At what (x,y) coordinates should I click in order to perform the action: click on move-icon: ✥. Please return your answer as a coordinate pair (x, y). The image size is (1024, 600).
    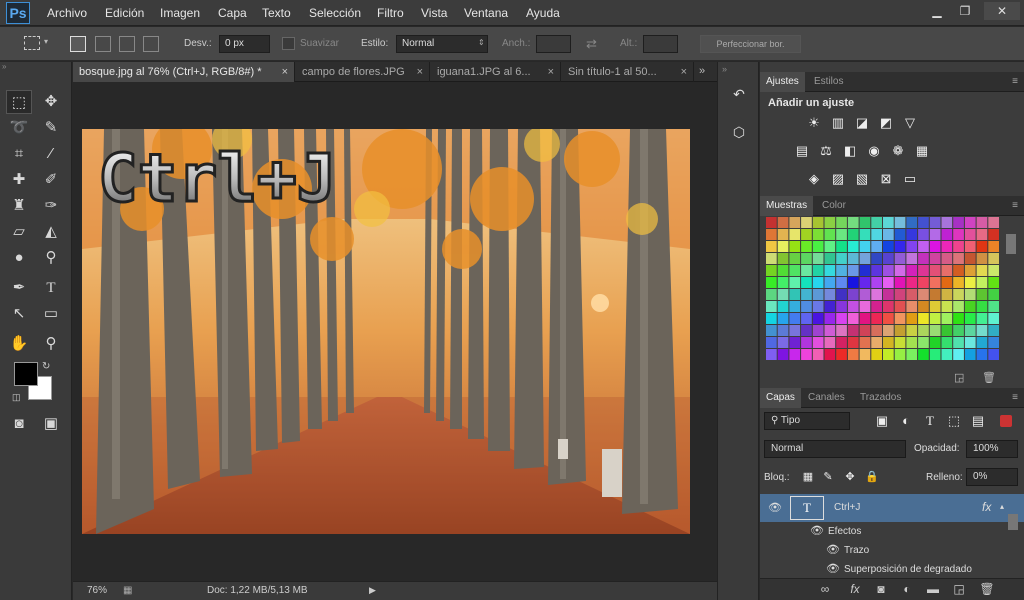
    Looking at the image, I should click on (51, 102).